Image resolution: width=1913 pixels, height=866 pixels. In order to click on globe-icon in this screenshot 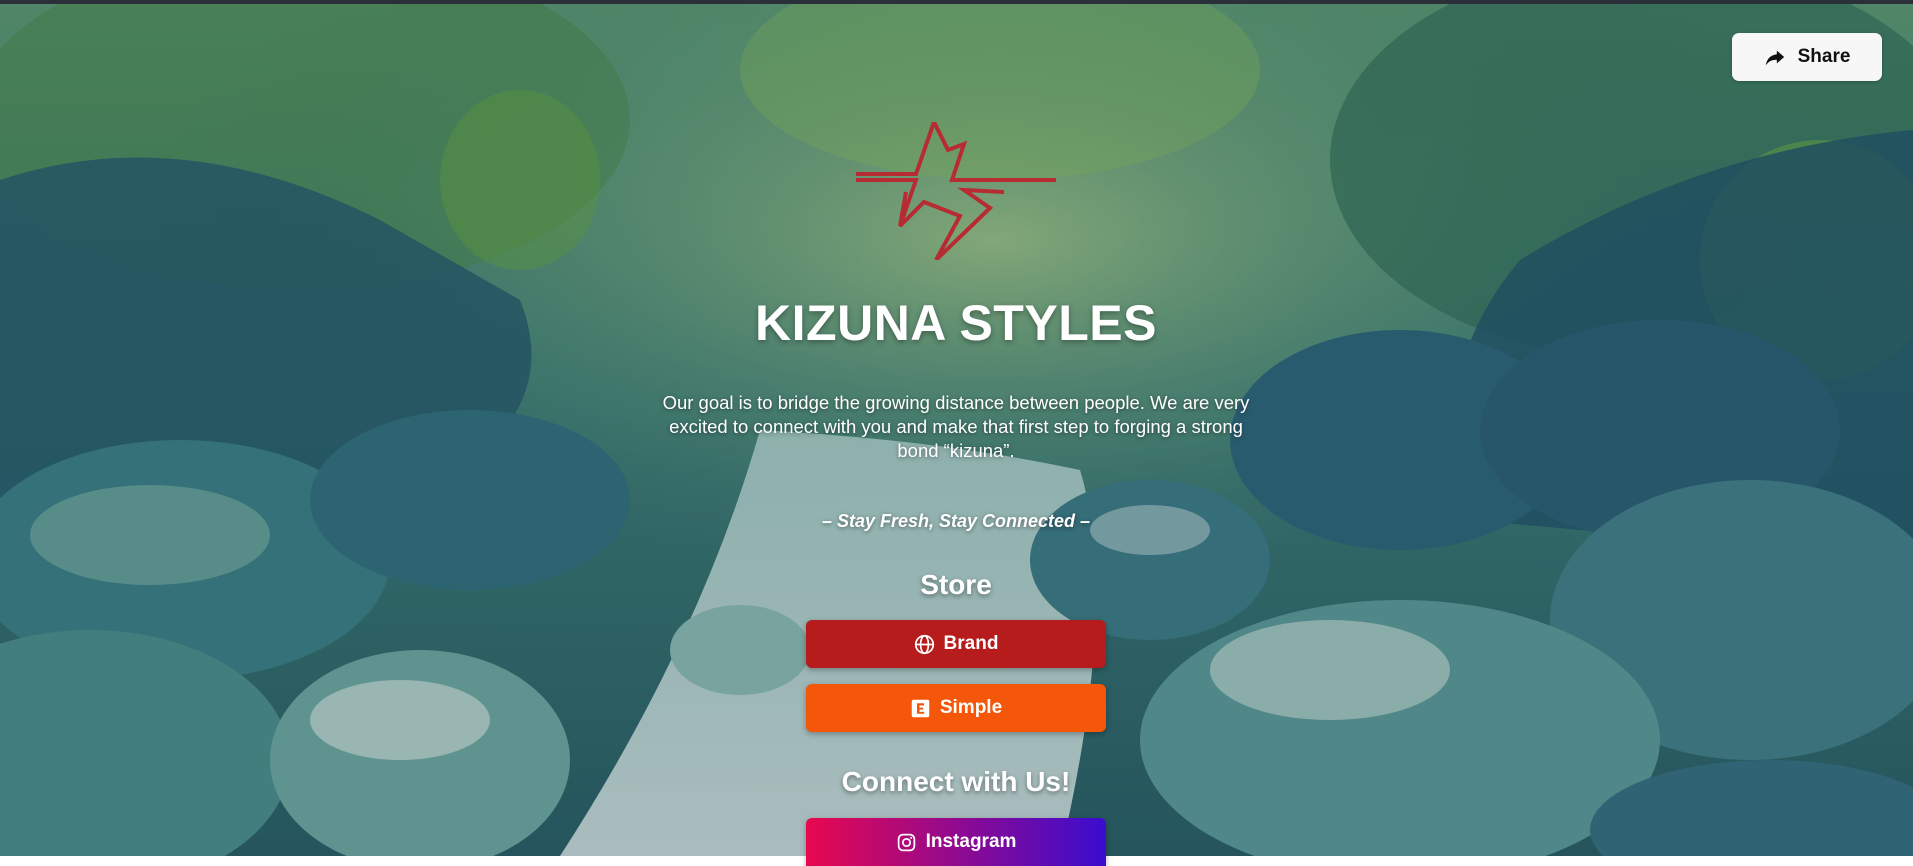, I will do `click(924, 644)`.